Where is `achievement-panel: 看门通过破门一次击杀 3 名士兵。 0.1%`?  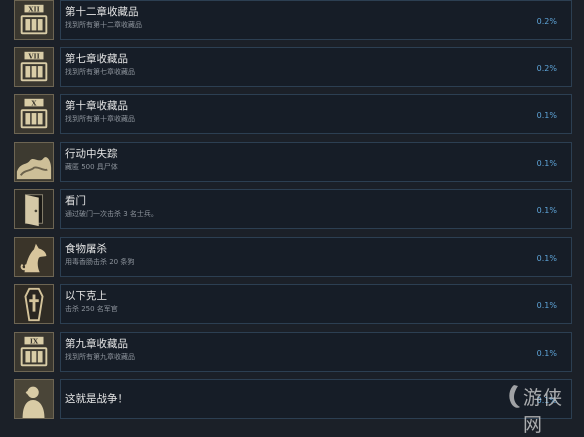 achievement-panel: 看门通过破门一次击杀 3 名士兵。 0.1% is located at coordinates (316, 209).